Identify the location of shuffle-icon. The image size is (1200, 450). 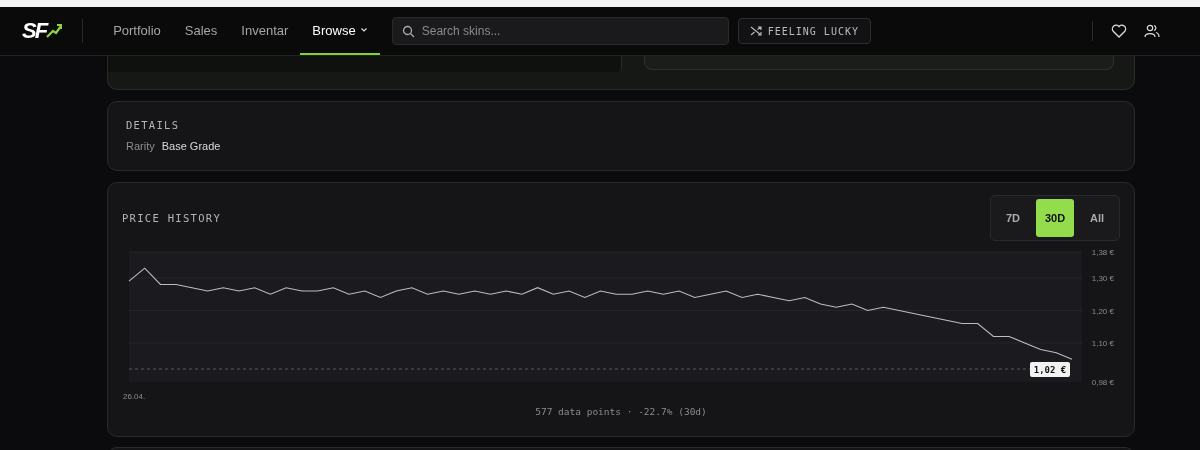
(755, 31).